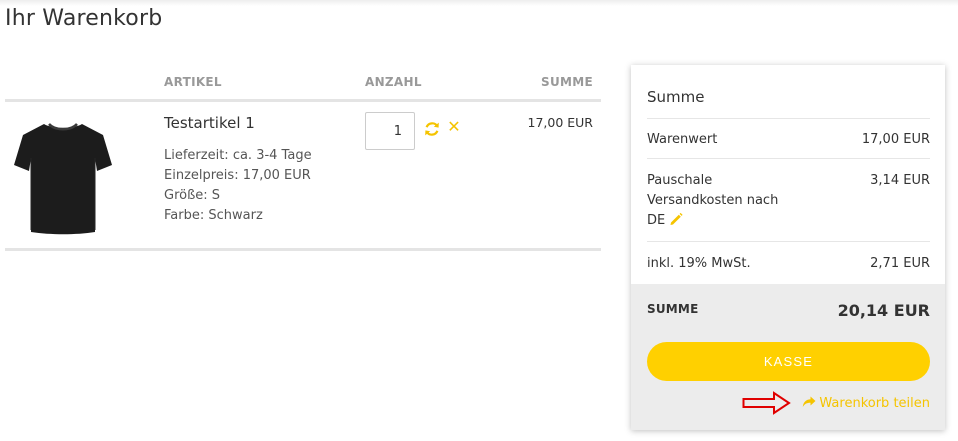 Image resolution: width=958 pixels, height=441 pixels. I want to click on page-title: Ihr Warenkorb, so click(84, 18).